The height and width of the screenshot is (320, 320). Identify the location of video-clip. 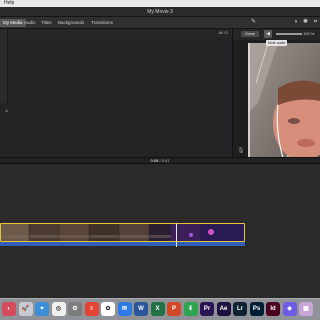
(122, 232).